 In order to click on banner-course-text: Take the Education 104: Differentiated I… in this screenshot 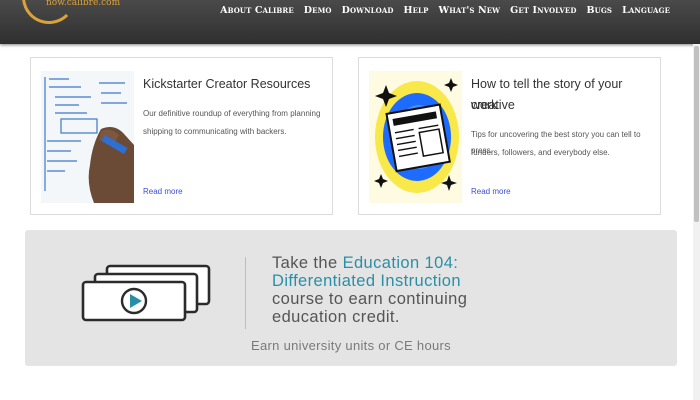, I will do `click(462, 290)`.